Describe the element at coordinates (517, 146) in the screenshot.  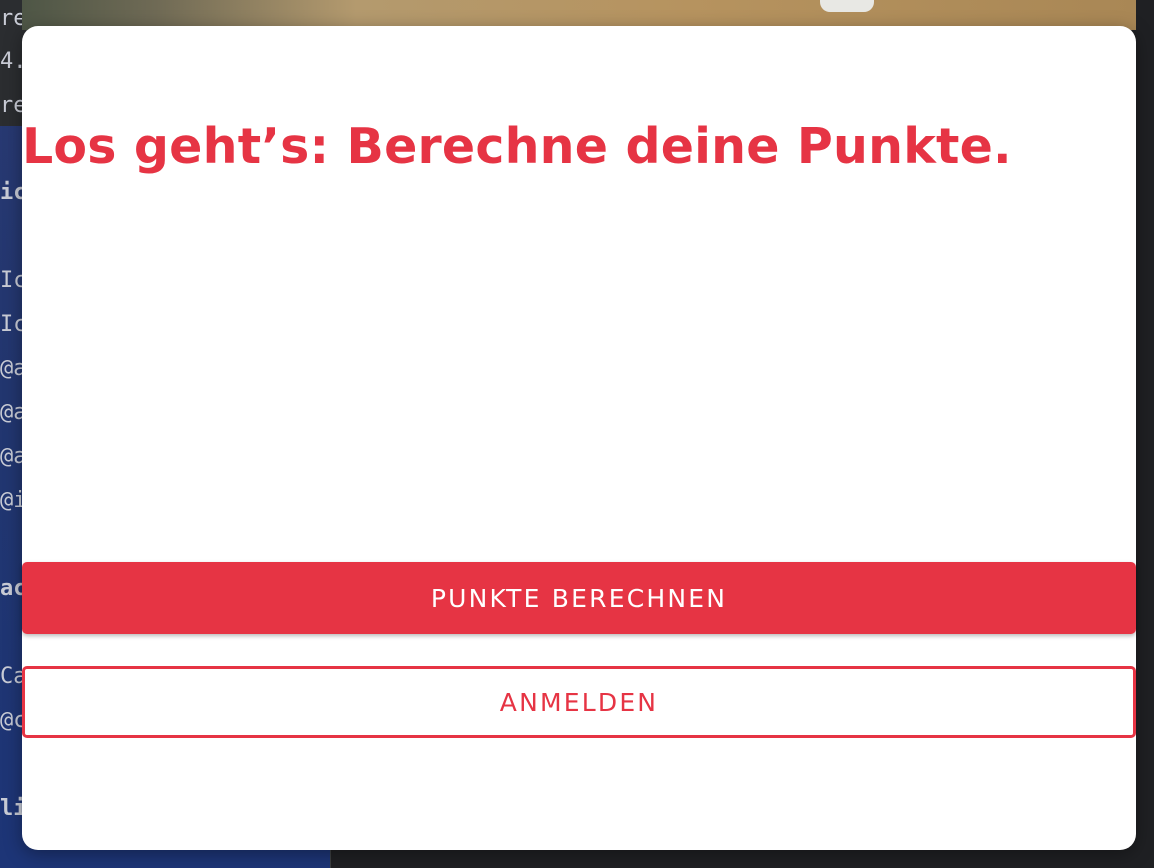
I see `modal-title: Los geht’s: Berechne deine Punkte.` at that location.